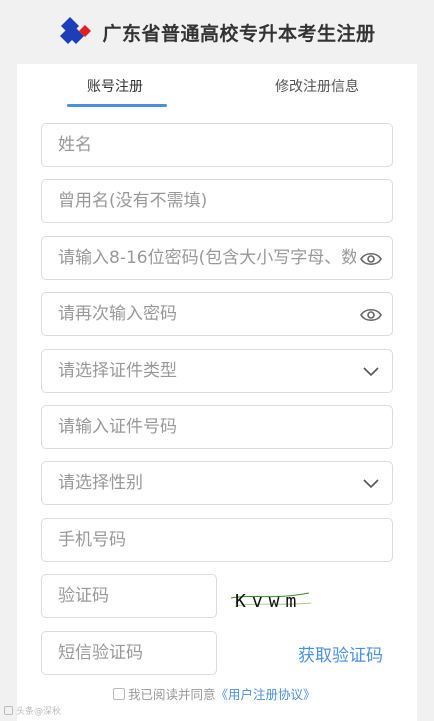 This screenshot has width=434, height=721. I want to click on phone-input, so click(217, 540).